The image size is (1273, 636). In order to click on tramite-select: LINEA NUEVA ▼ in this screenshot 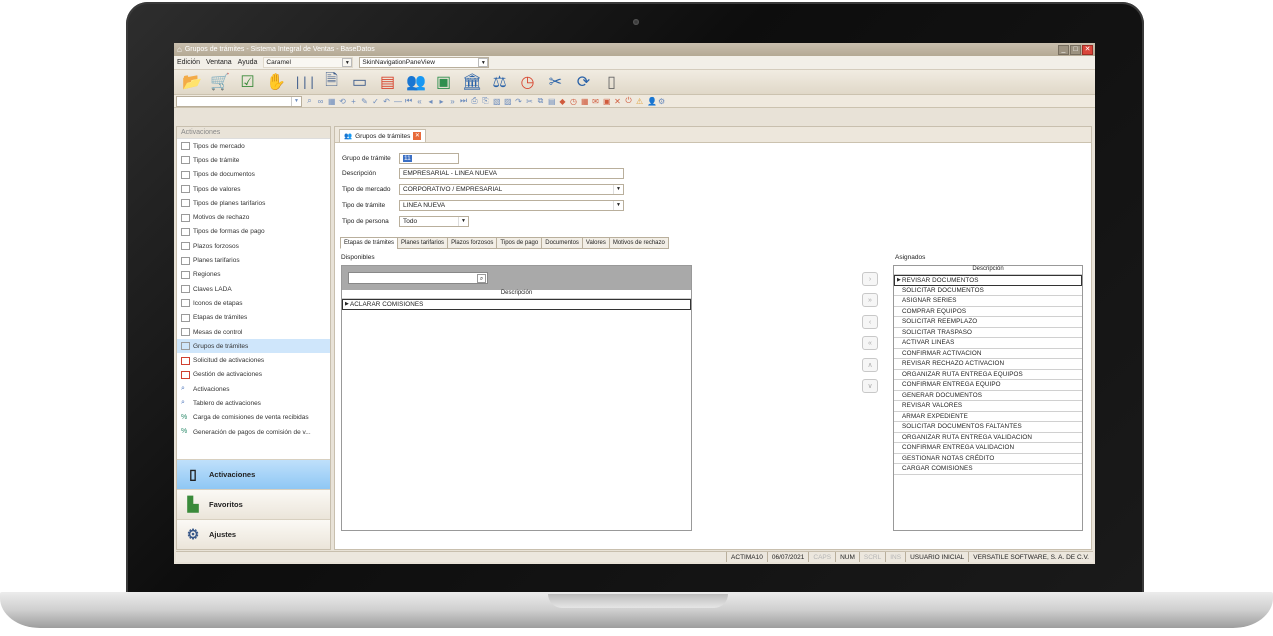, I will do `click(511, 205)`.